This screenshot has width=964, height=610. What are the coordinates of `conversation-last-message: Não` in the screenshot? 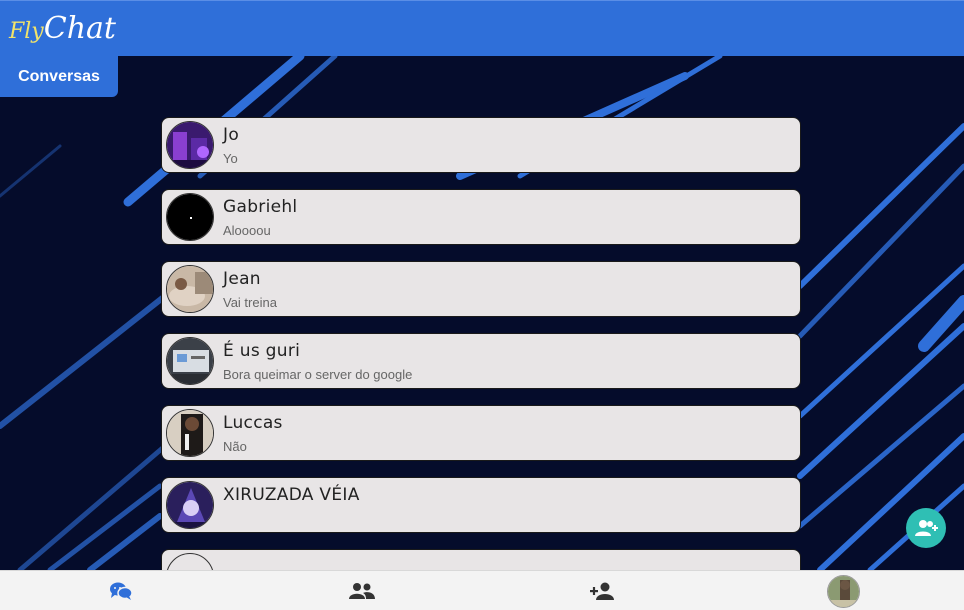 It's located at (235, 446).